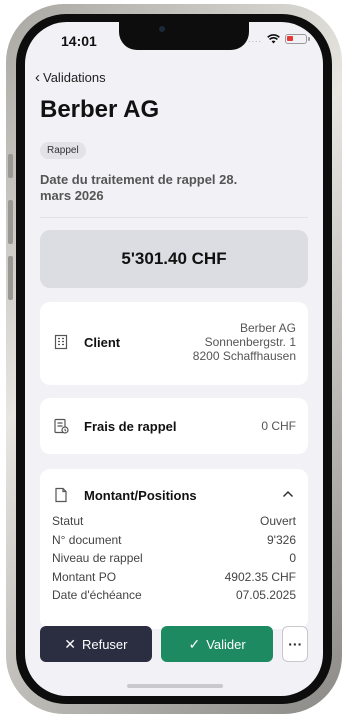 The height and width of the screenshot is (718, 348). What do you see at coordinates (140, 495) in the screenshot?
I see `amount-positions-label: Montant/Positions` at bounding box center [140, 495].